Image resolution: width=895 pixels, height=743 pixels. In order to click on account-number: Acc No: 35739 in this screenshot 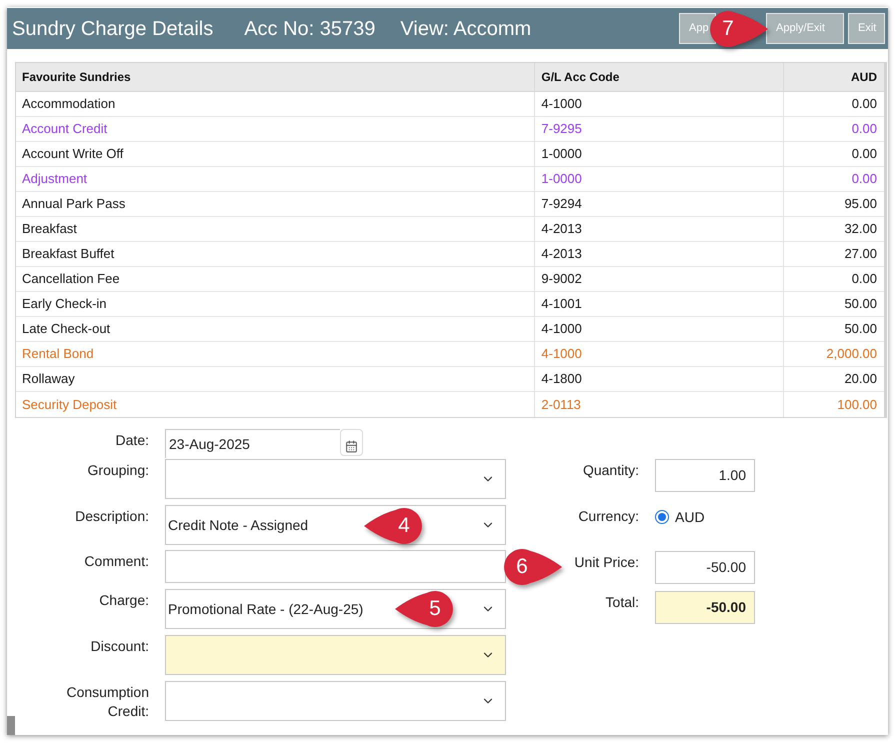, I will do `click(310, 28)`.